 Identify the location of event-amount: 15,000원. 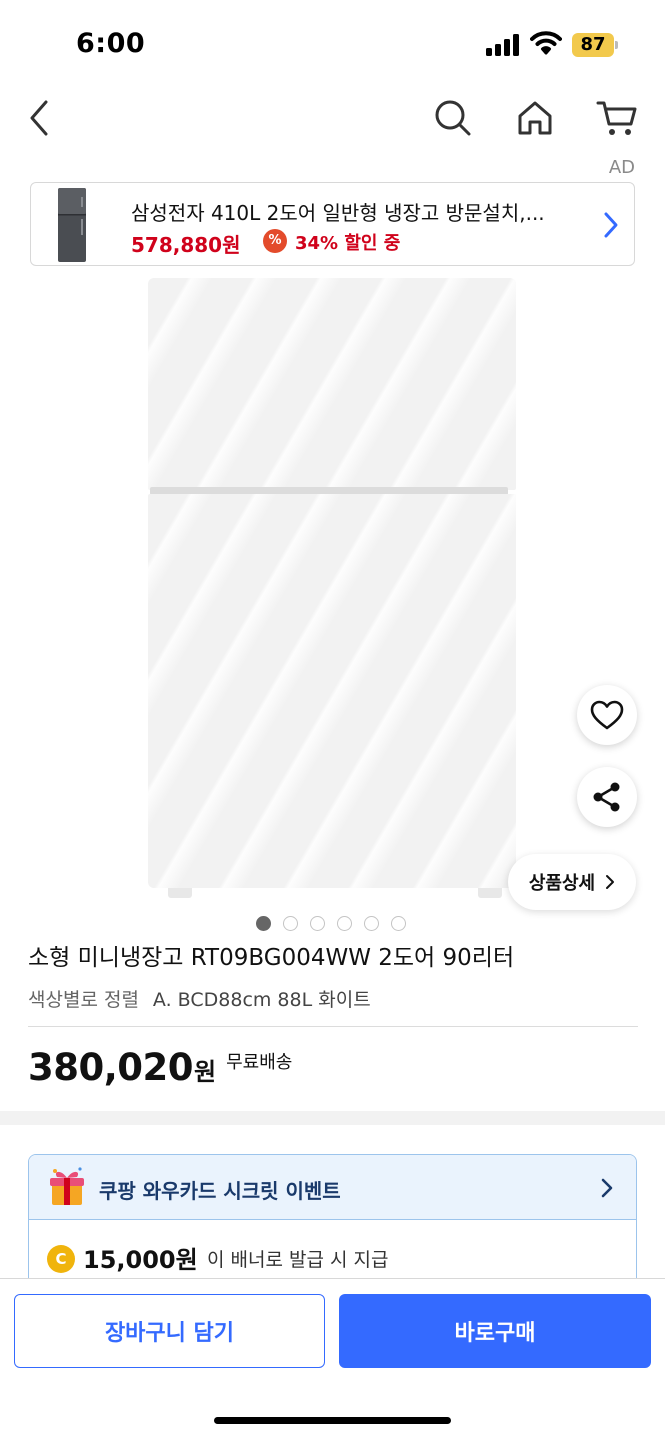
(140, 1260).